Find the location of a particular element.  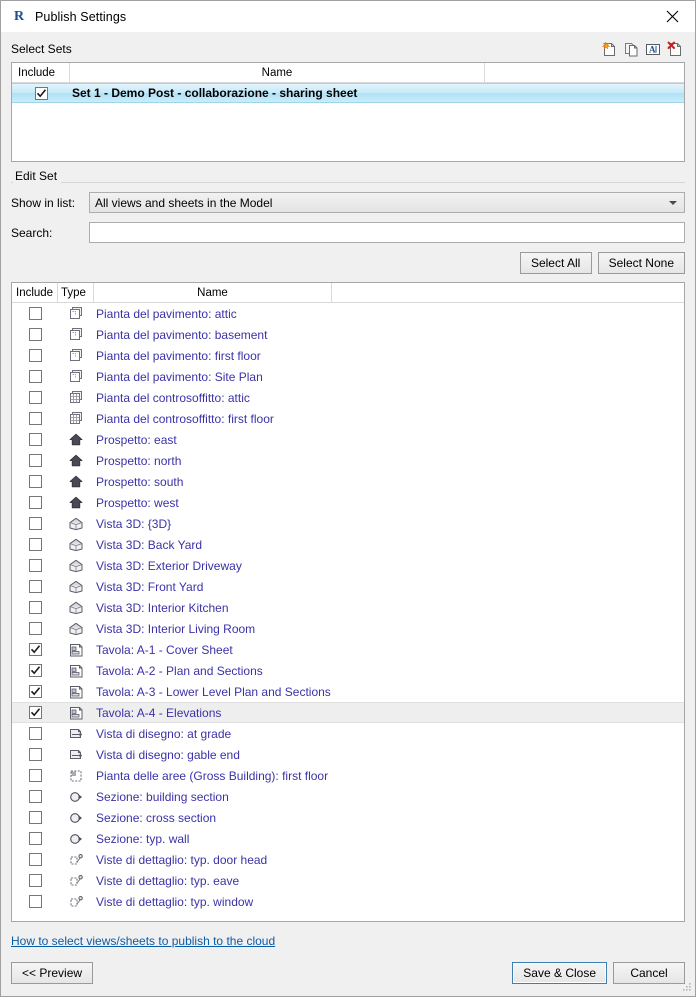

table-row: Viste di dettaglio: typ. eave is located at coordinates (348, 880).